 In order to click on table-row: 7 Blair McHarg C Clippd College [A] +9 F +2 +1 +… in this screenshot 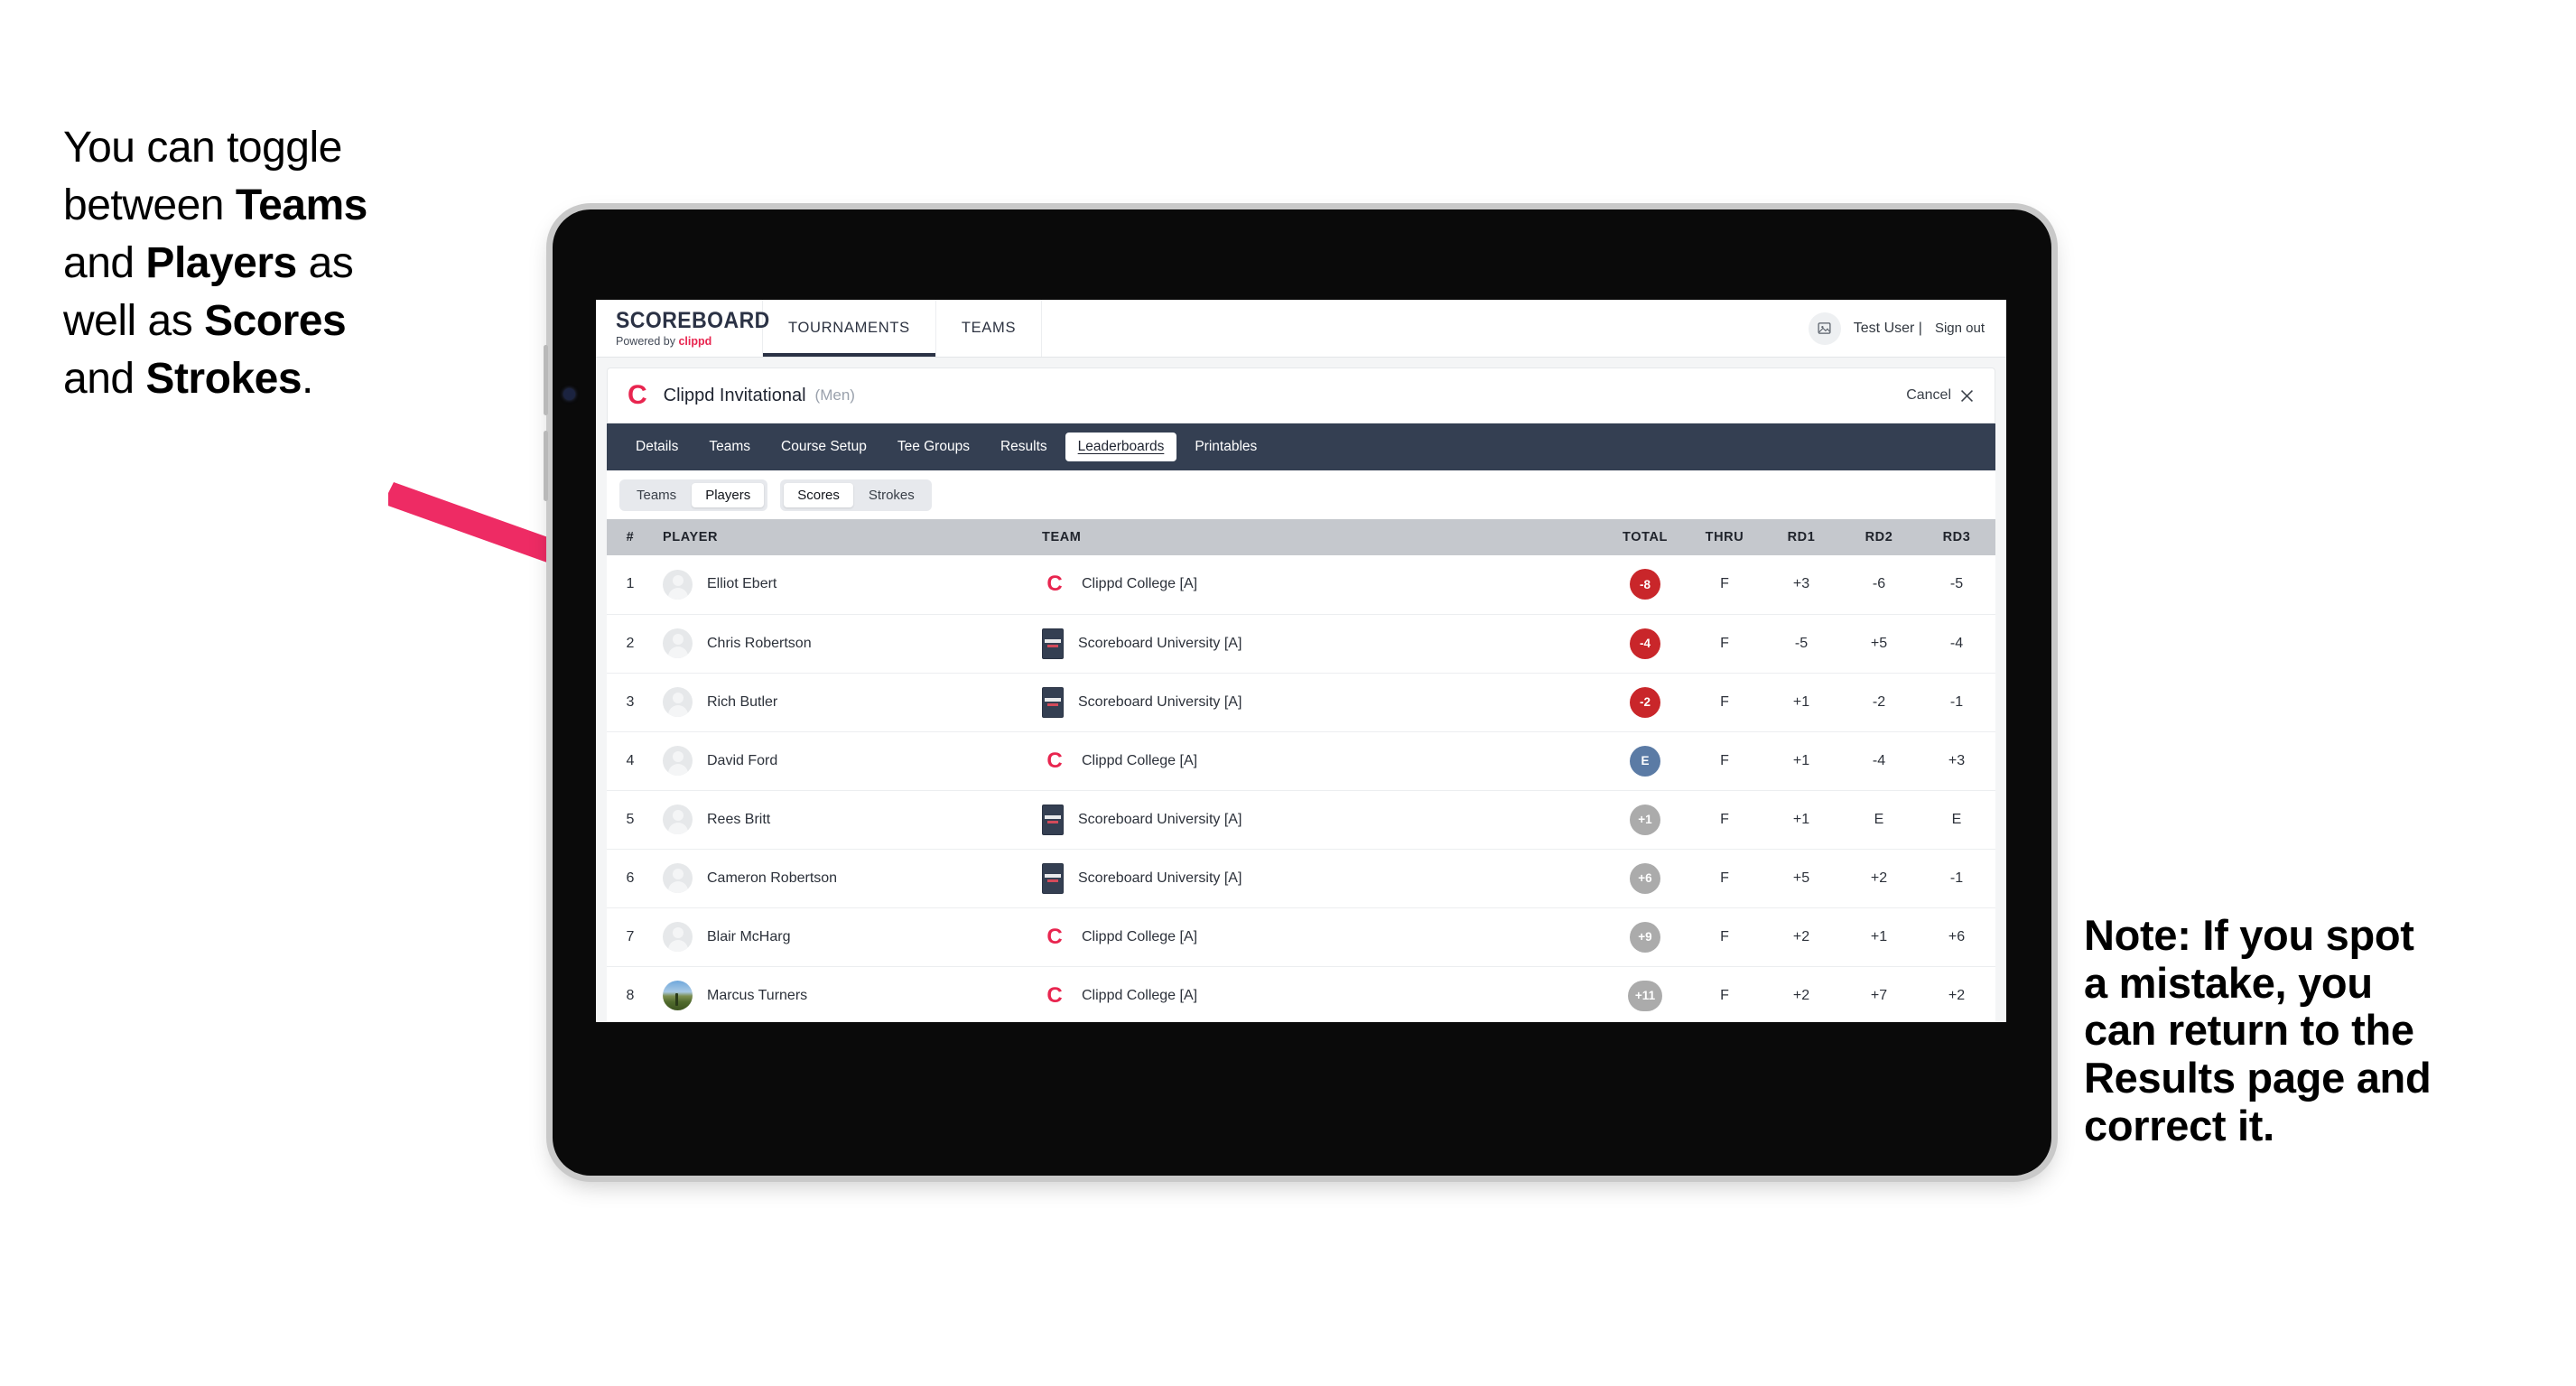, I will do `click(1301, 937)`.